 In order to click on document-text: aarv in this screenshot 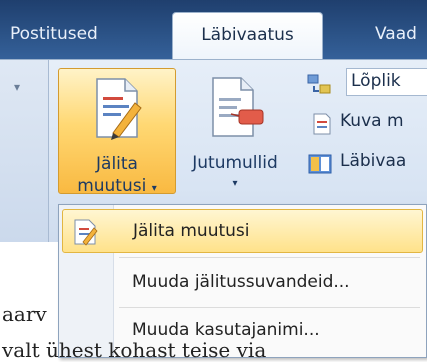, I will do `click(24, 314)`.